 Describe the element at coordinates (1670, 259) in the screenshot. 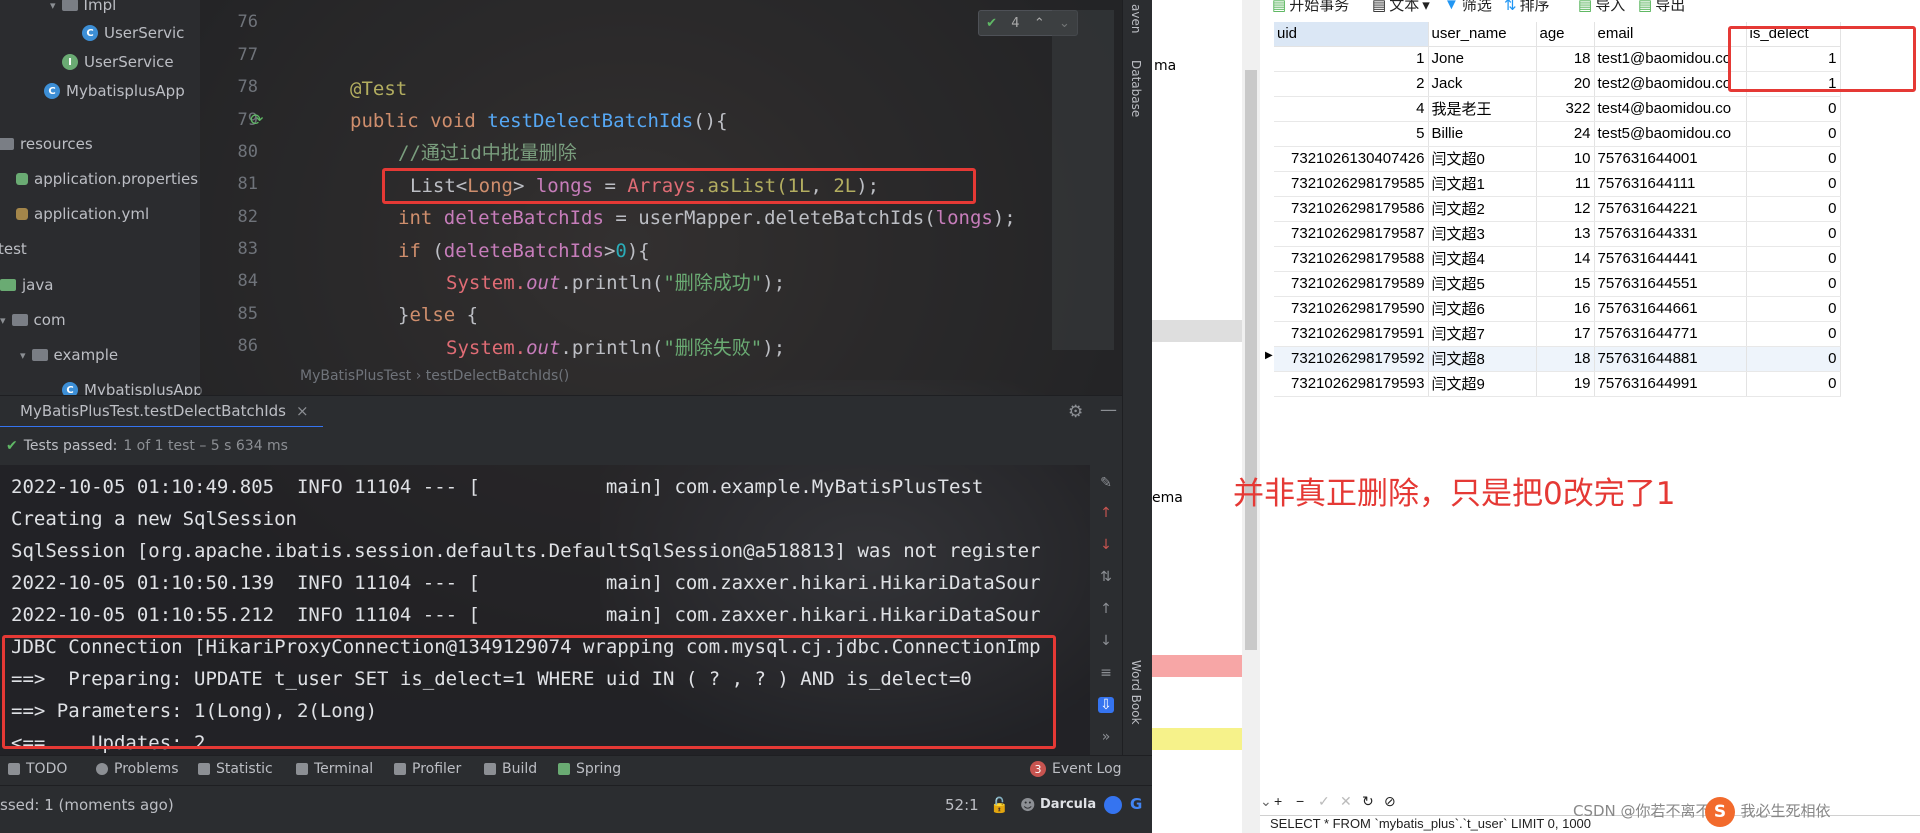

I see `cell-email: 757631644441` at that location.